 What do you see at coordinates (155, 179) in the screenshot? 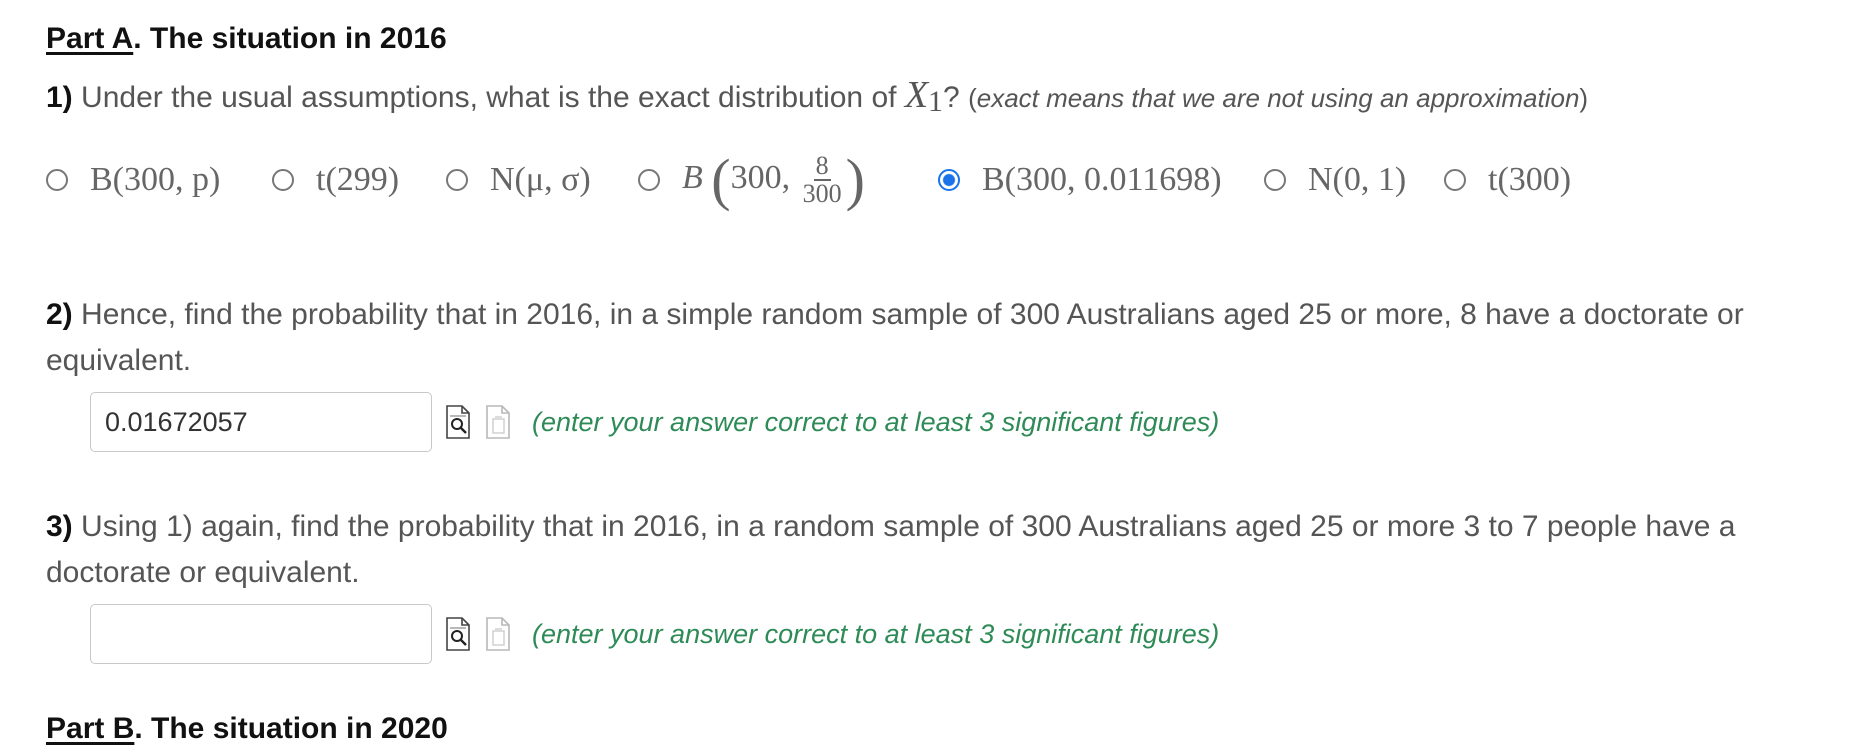
I see `option-label: B(300, p)` at bounding box center [155, 179].